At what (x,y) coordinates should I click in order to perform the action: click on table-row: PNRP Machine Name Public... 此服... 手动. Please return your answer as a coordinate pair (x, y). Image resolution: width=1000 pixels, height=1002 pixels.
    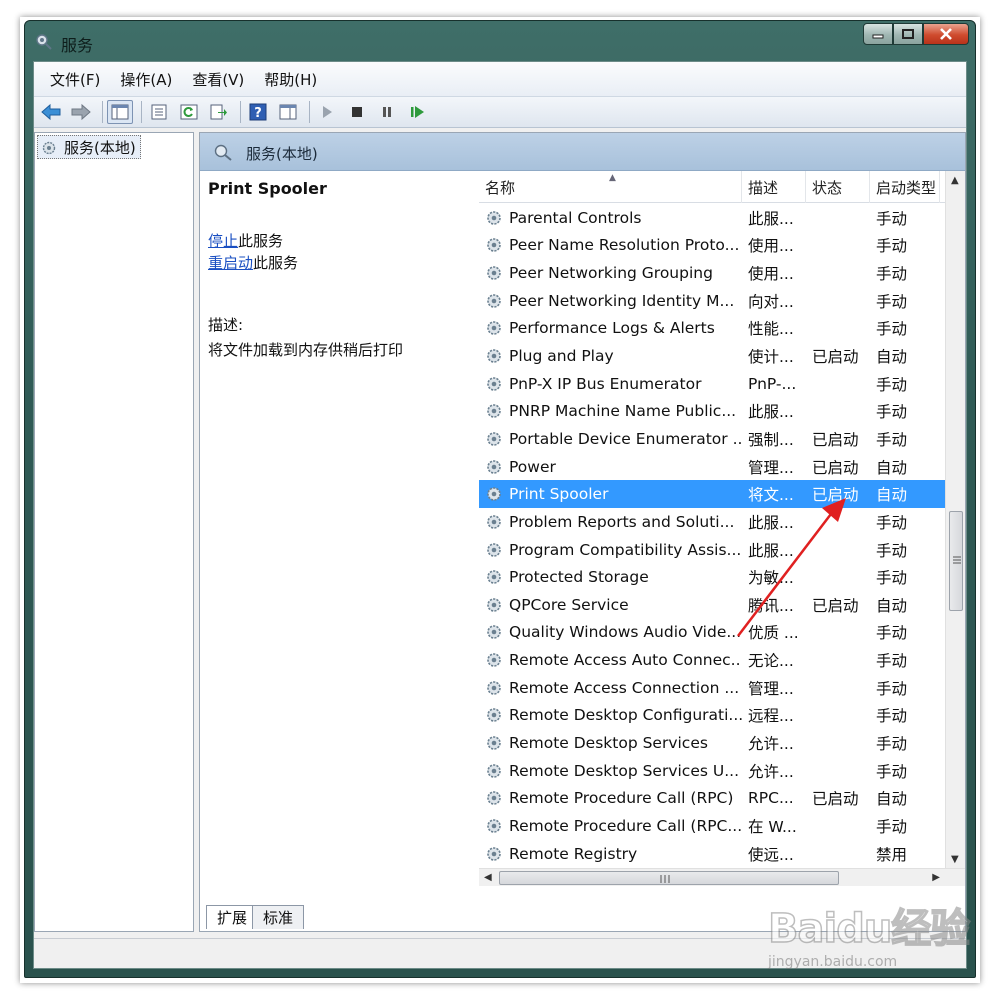
    Looking at the image, I should click on (712, 411).